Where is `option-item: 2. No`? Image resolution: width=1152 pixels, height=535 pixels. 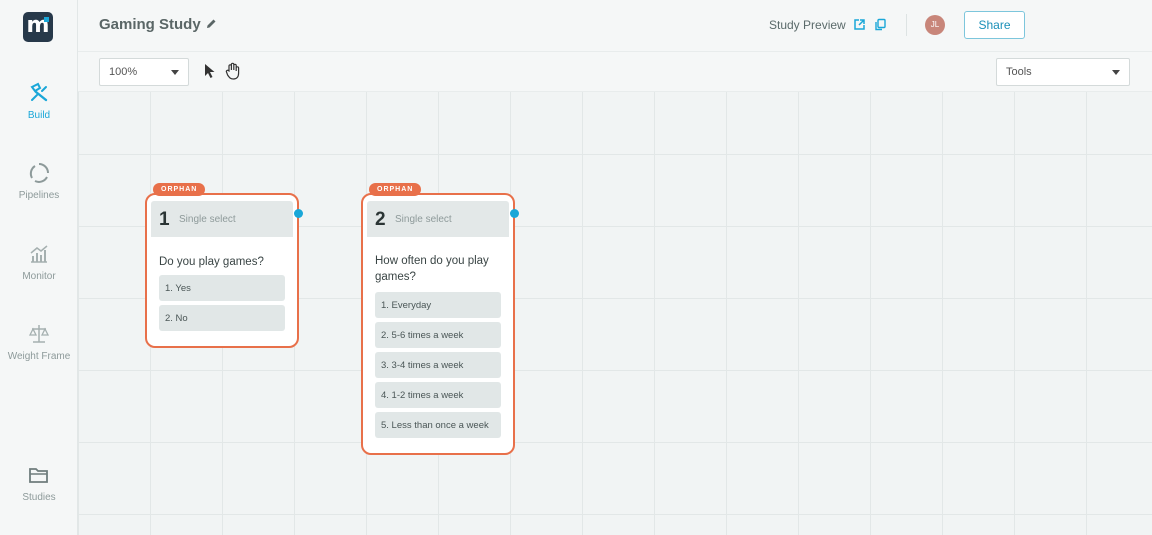
option-item: 2. No is located at coordinates (222, 318).